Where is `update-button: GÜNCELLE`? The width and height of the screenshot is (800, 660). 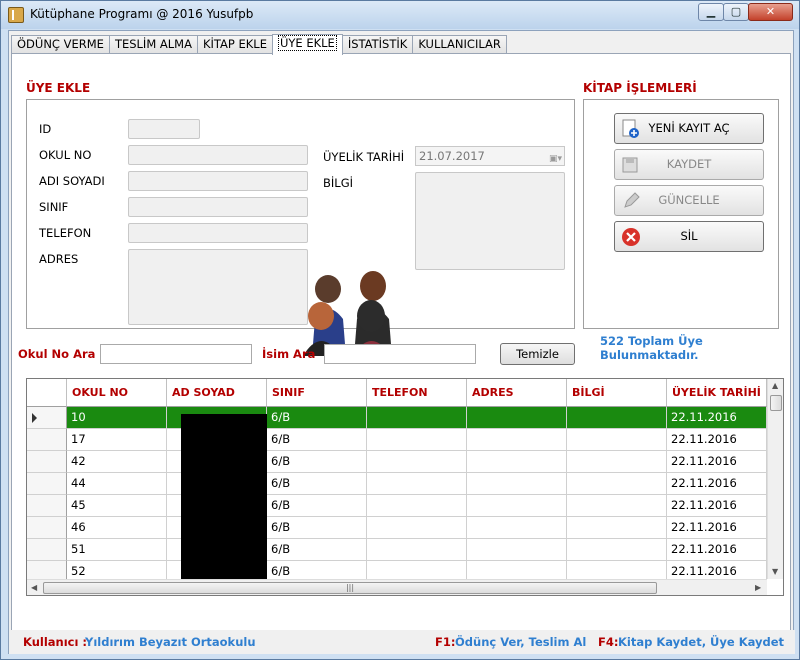
update-button: GÜNCELLE is located at coordinates (689, 200).